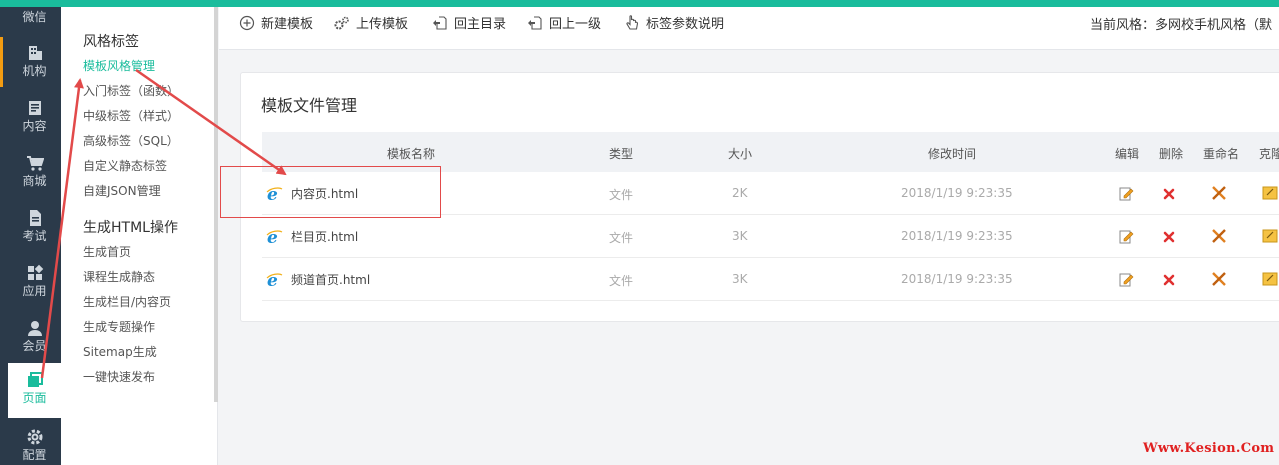 This screenshot has height=465, width=1279. I want to click on rail-item-pages: 页面, so click(34, 390).